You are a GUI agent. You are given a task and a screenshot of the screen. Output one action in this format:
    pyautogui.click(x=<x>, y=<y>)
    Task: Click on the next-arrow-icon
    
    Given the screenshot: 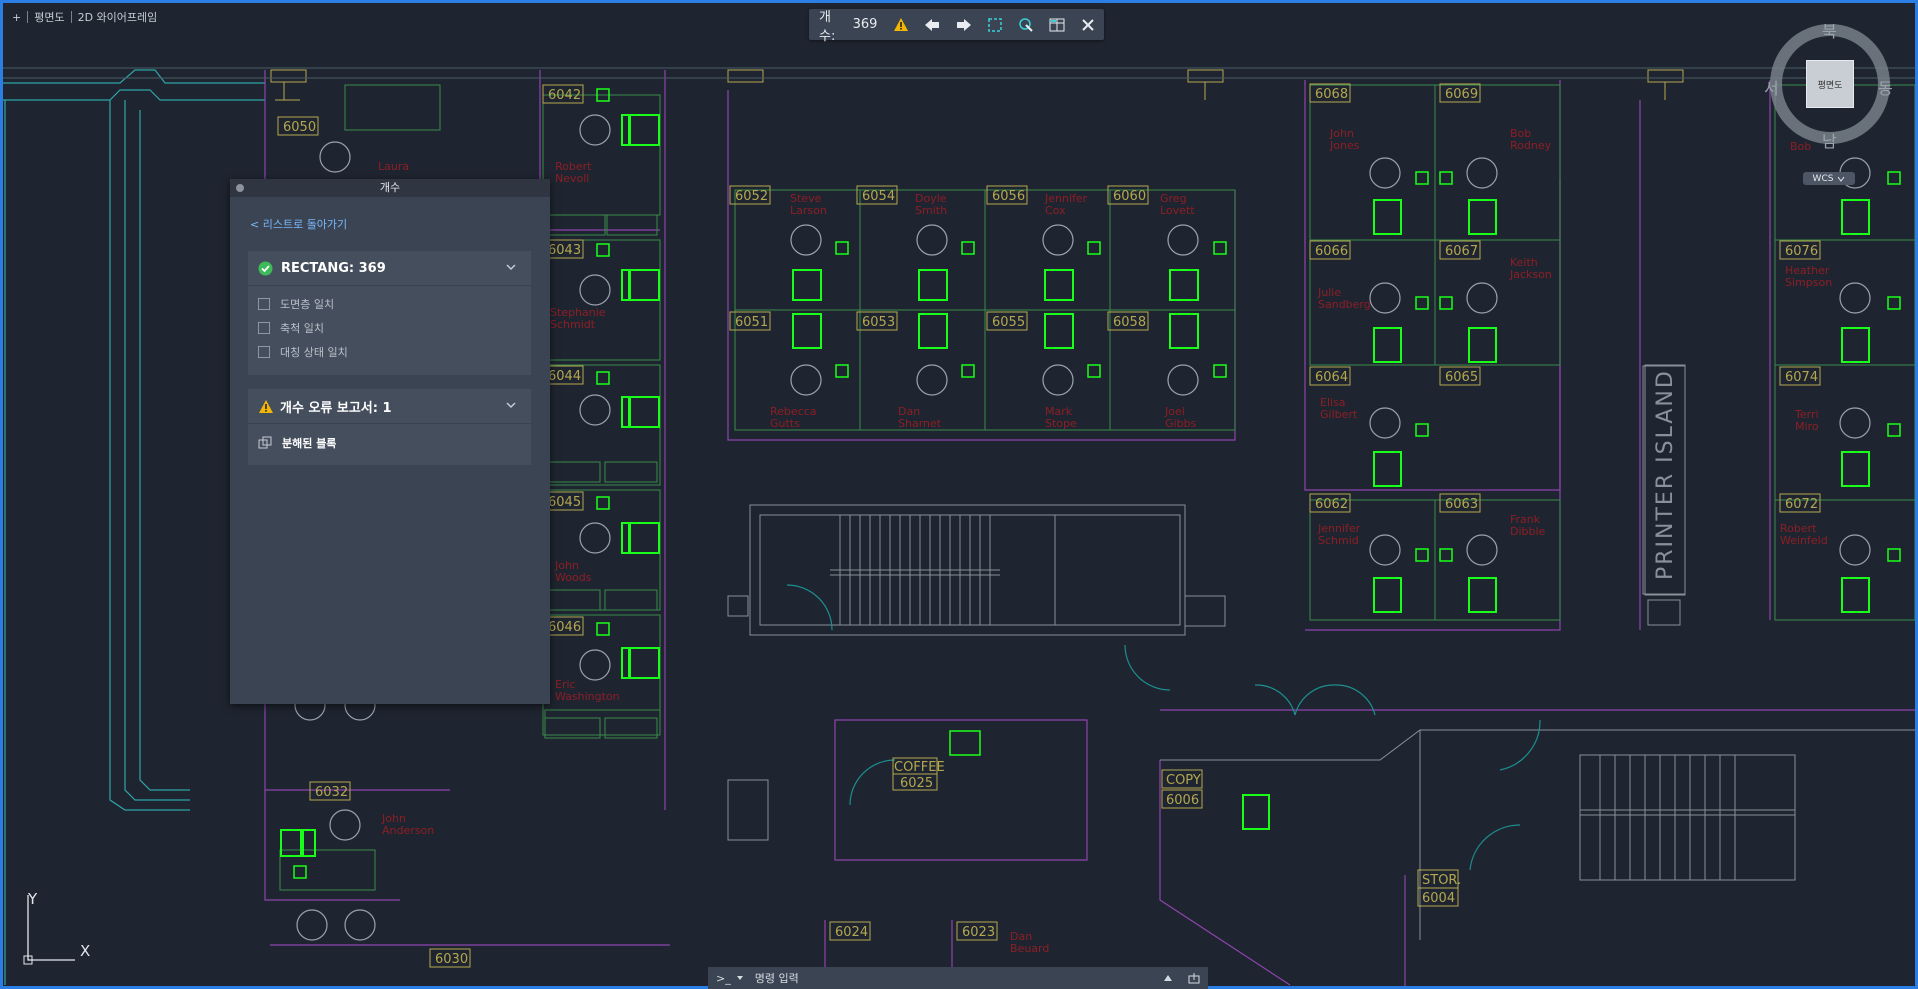 What is the action you would take?
    pyautogui.click(x=963, y=24)
    